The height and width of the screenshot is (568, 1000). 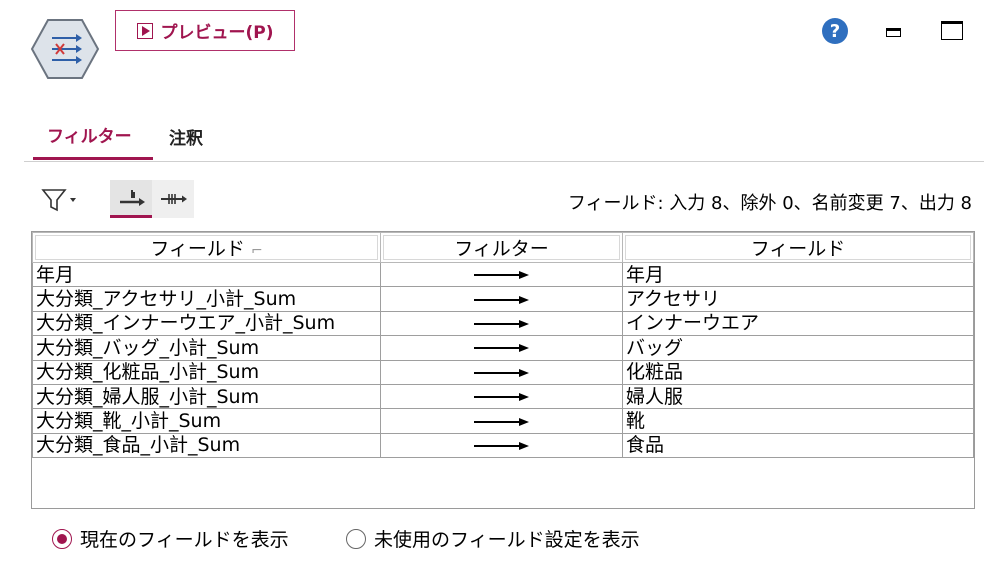 I want to click on input-field-cell: 大分類_インナーウエア_小計_Sum, so click(x=206, y=323).